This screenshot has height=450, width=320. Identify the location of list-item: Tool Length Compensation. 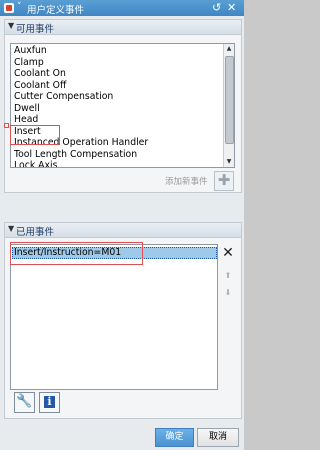
(75, 154).